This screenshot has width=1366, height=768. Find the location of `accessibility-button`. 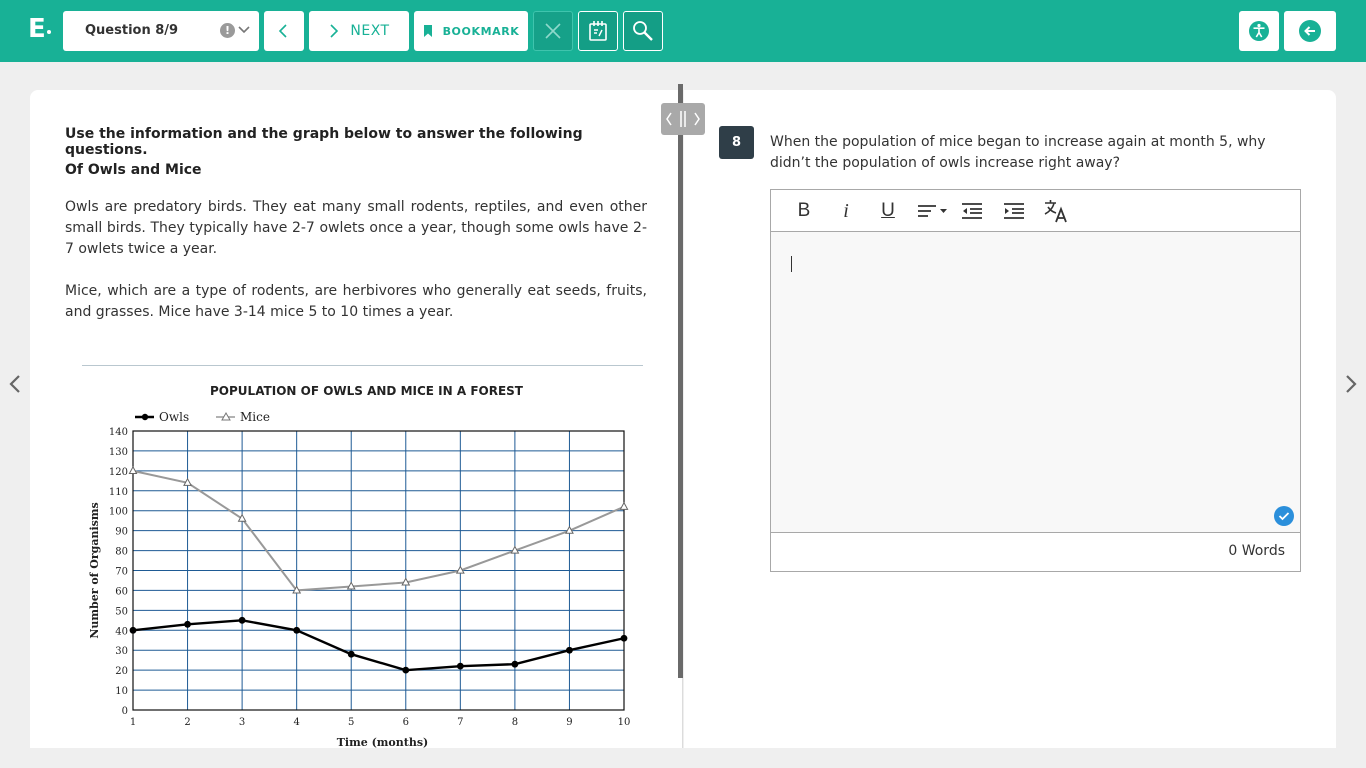

accessibility-button is located at coordinates (1259, 31).